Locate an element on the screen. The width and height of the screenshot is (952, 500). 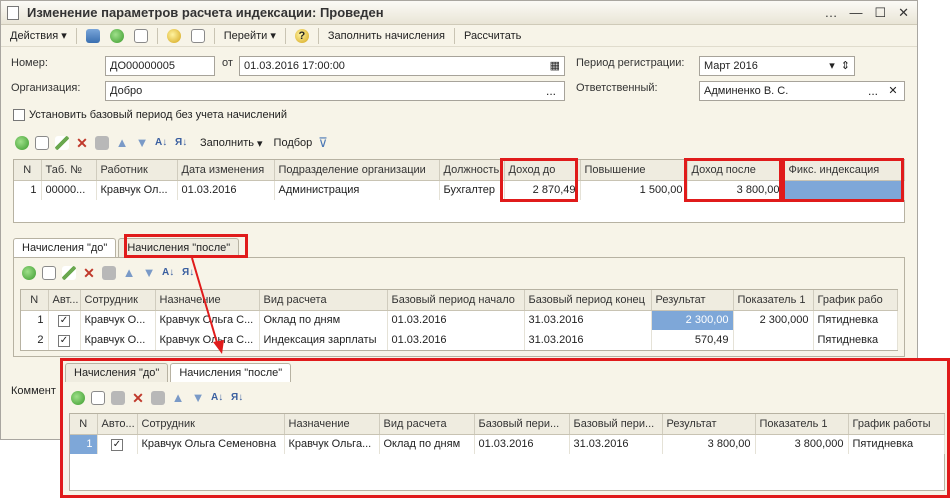
column-header: Дата изменения is located at coordinates (226, 170).